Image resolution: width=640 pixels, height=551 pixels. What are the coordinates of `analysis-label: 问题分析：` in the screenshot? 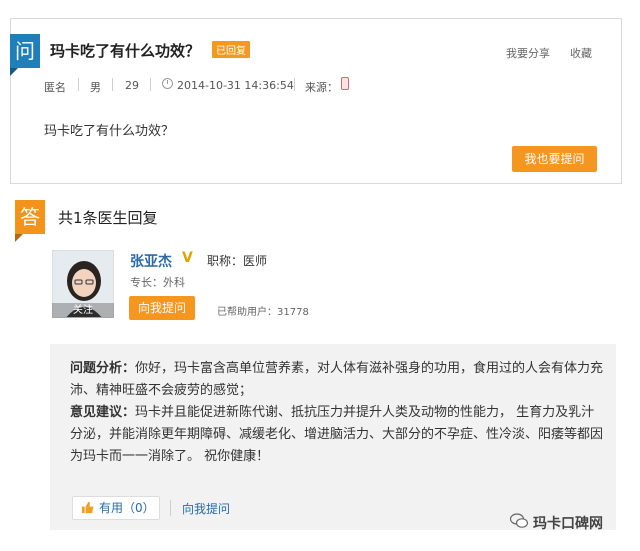 It's located at (103, 368).